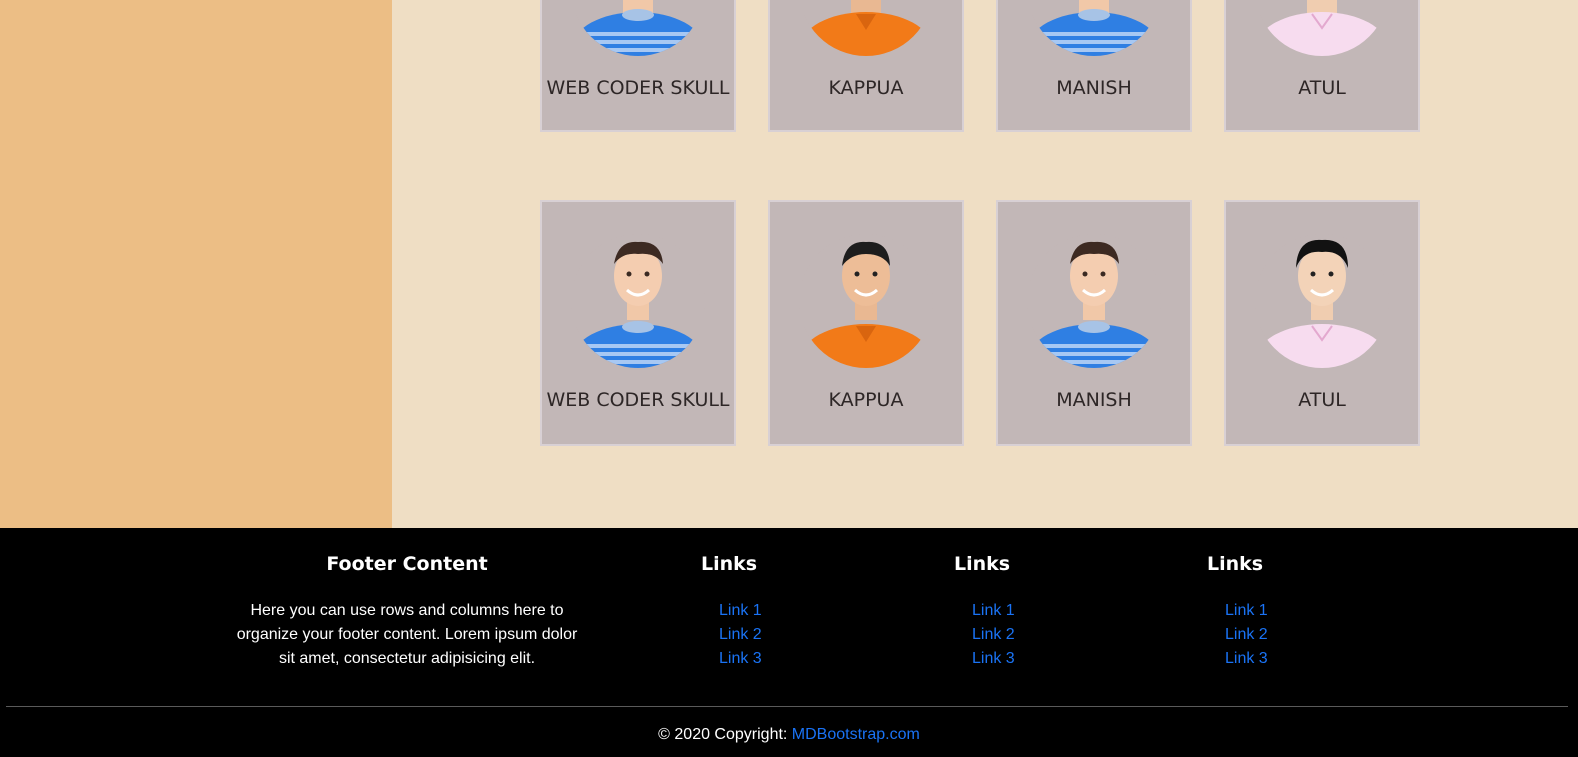  What do you see at coordinates (407, 564) in the screenshot?
I see `footer-content-title: Footer Content` at bounding box center [407, 564].